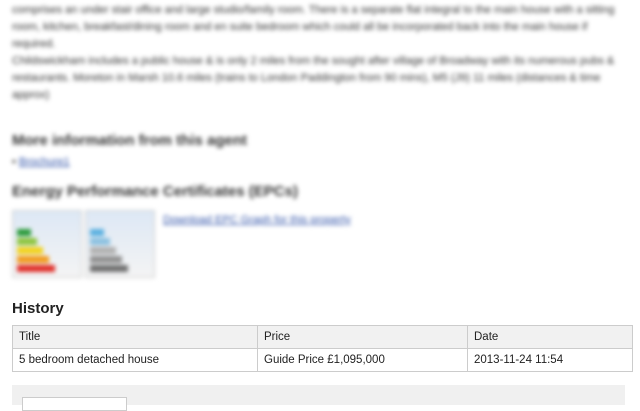  What do you see at coordinates (135, 337) in the screenshot?
I see `column-header: Title` at bounding box center [135, 337].